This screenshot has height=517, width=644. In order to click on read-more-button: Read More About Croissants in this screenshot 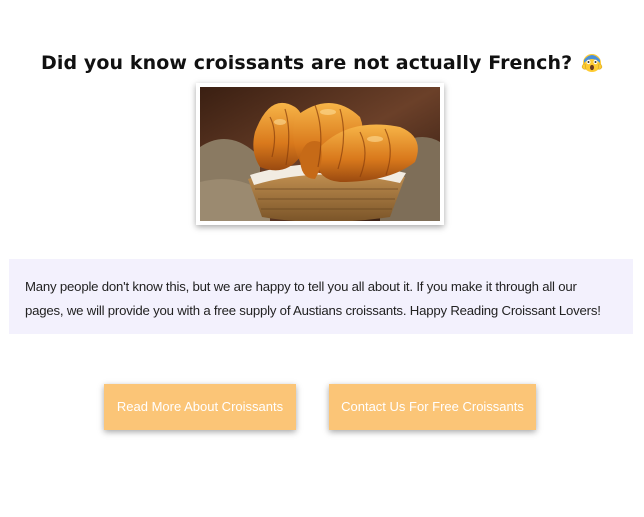, I will do `click(200, 407)`.